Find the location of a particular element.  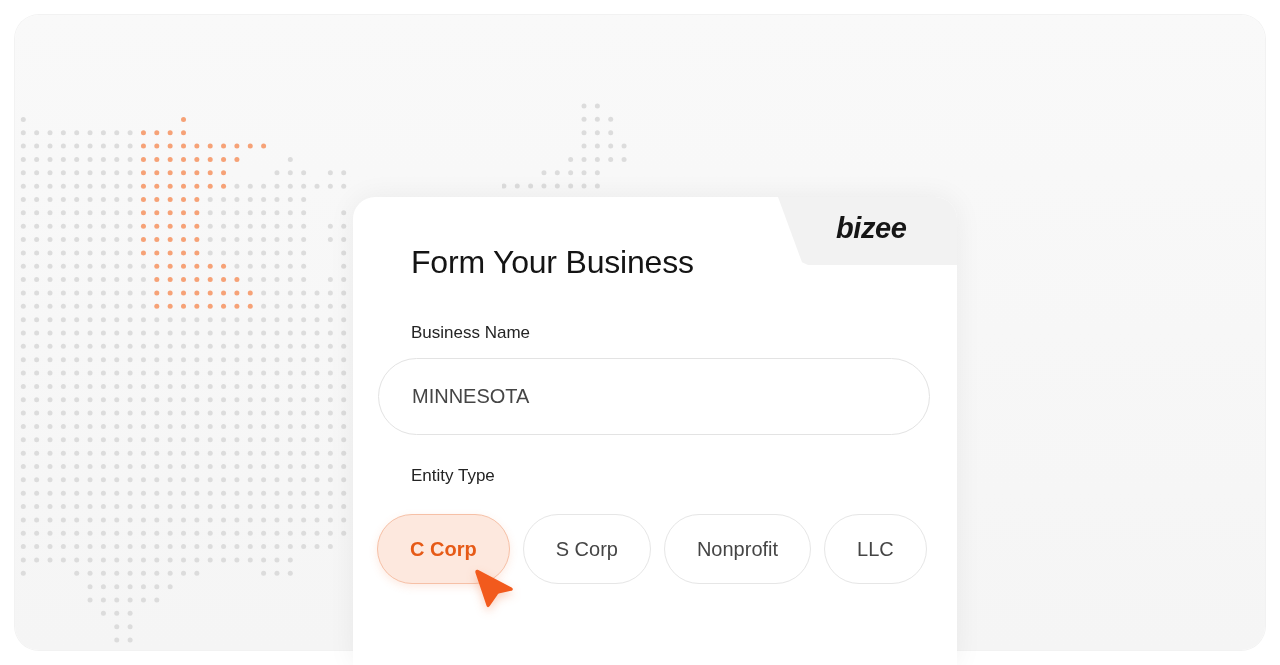

business-name-input: MINNESOTA is located at coordinates (654, 396).